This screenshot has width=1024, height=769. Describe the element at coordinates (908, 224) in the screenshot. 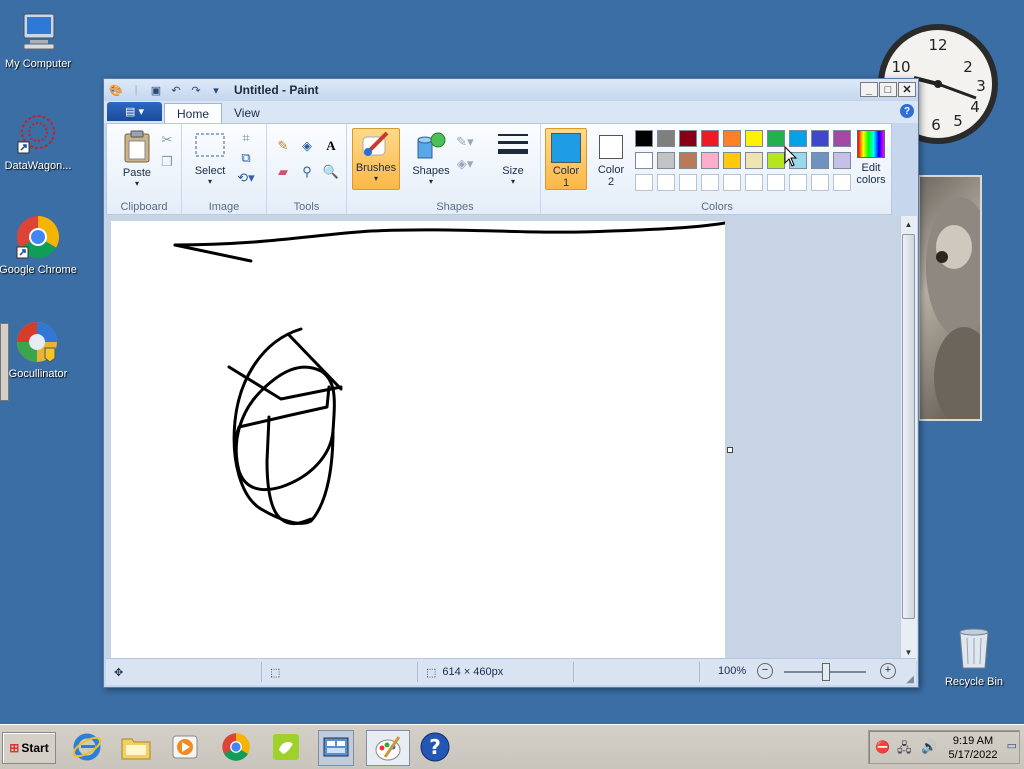

I see `scroll-up-arrow-icon: ▲` at that location.